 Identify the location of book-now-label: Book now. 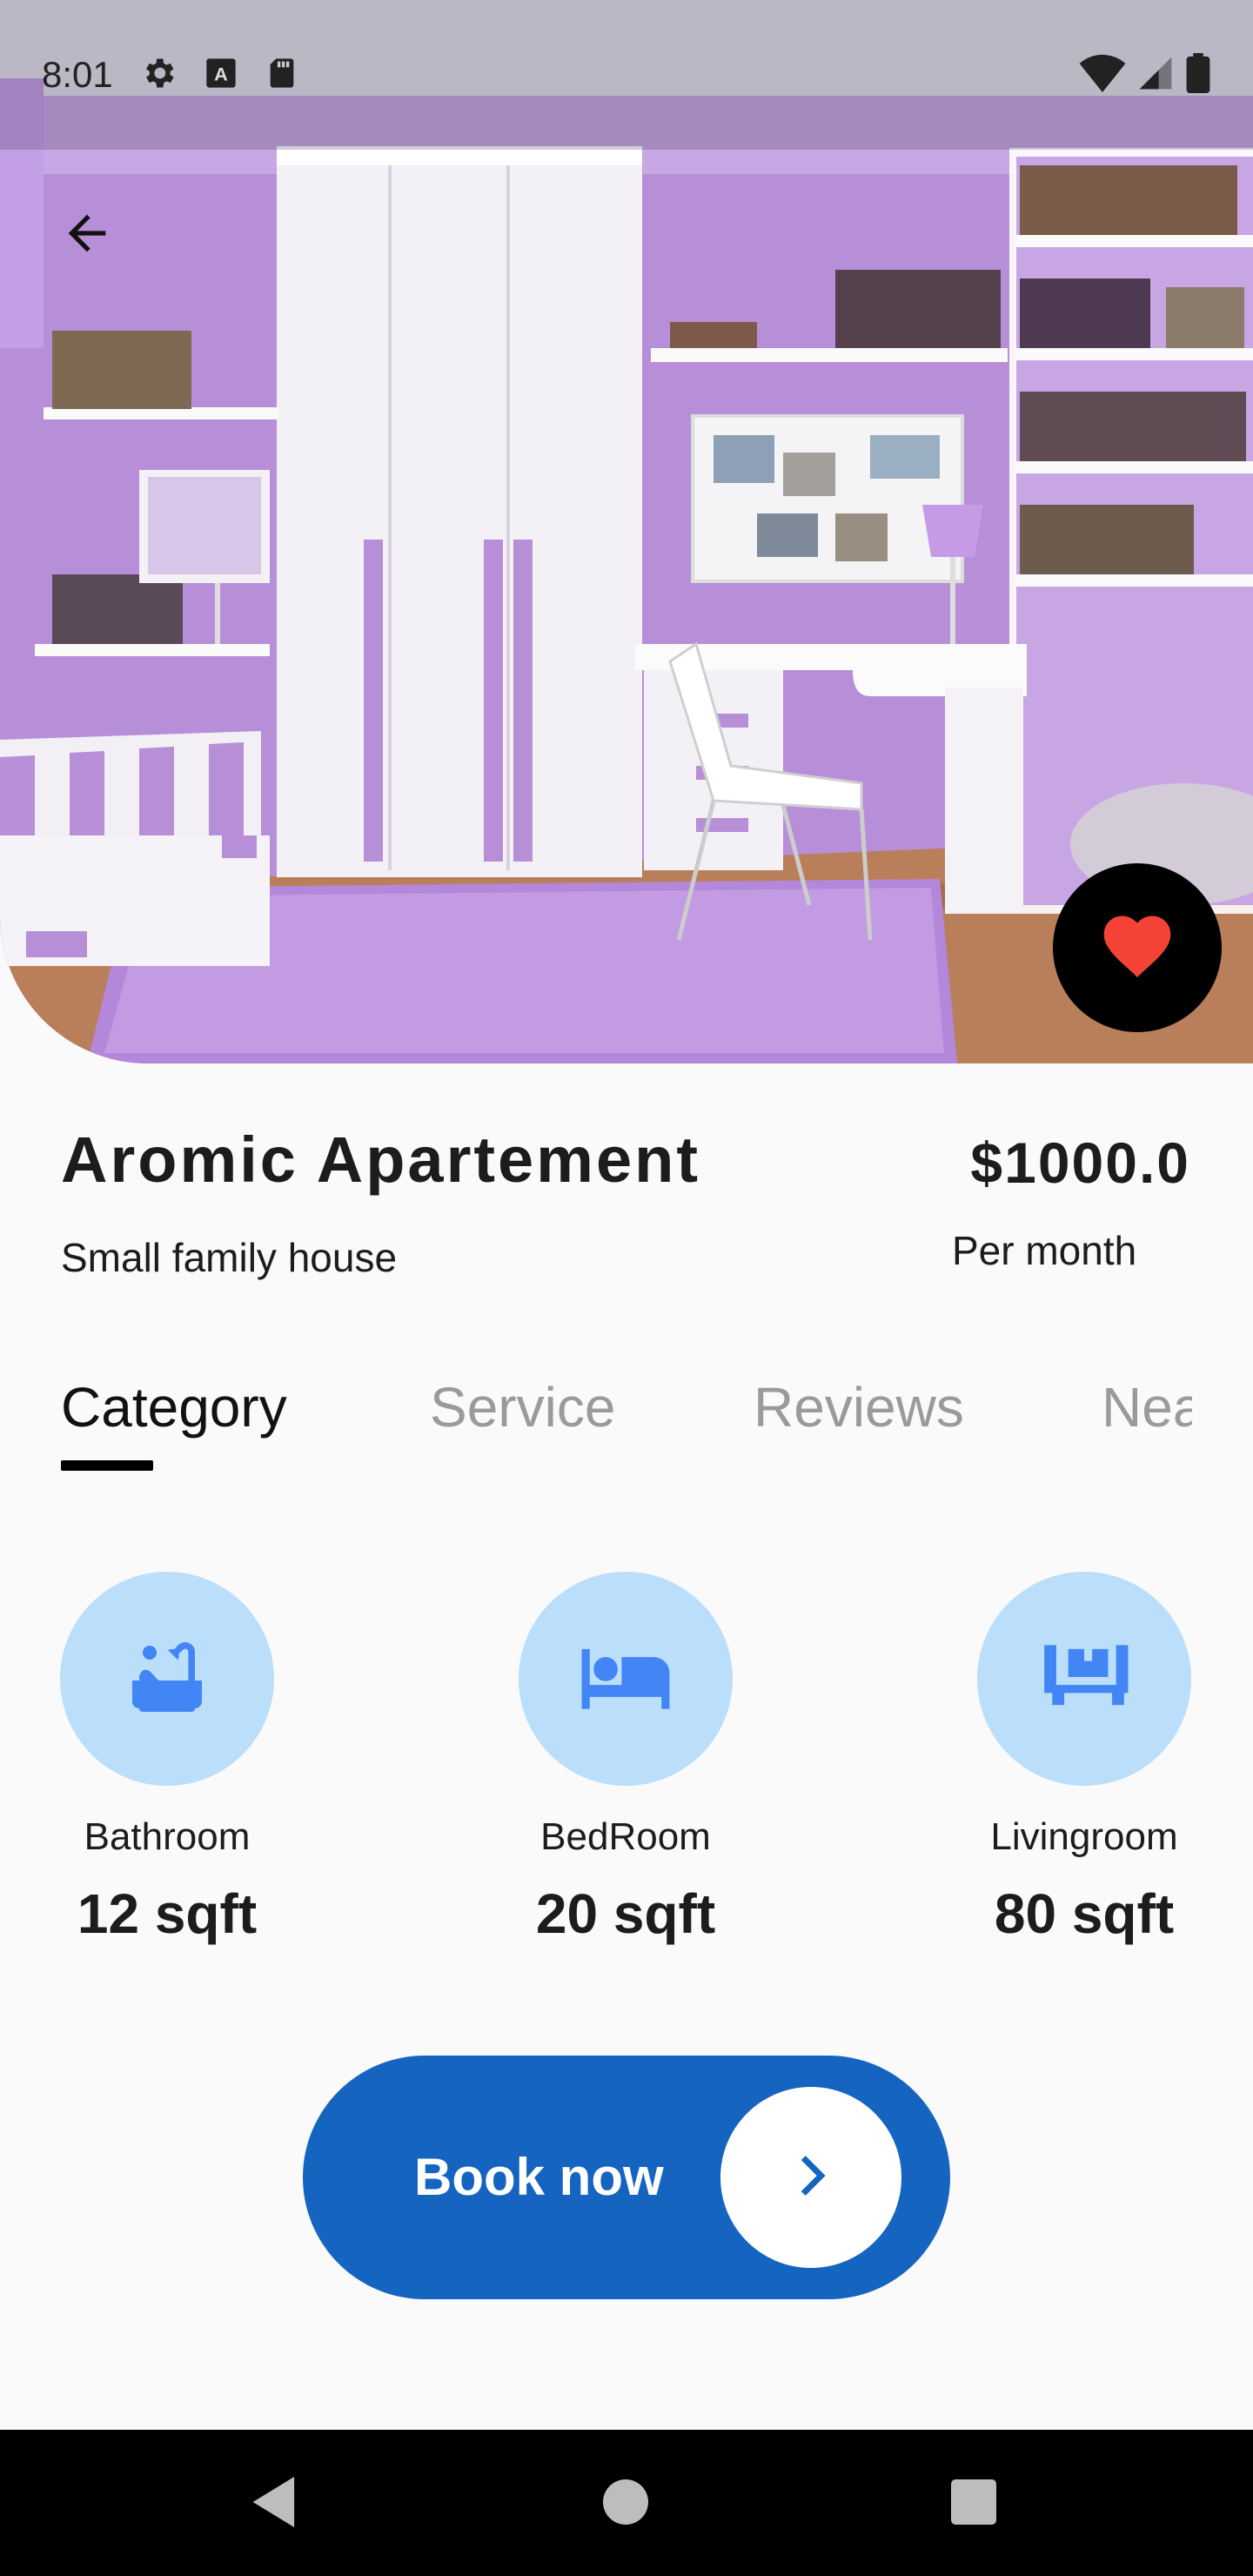
(539, 2177).